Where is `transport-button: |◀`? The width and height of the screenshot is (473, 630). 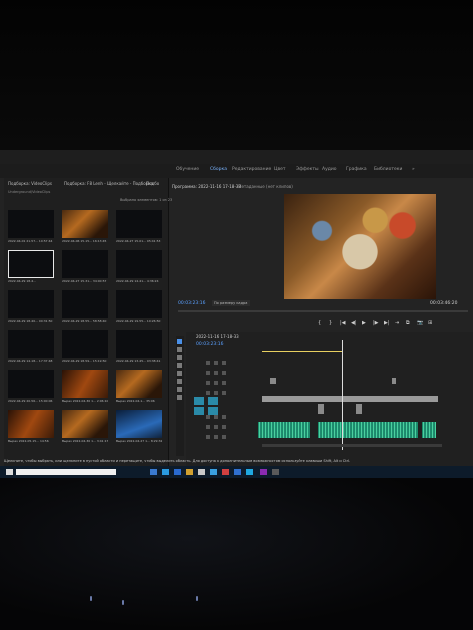
transport-button: |◀ is located at coordinates (343, 323).